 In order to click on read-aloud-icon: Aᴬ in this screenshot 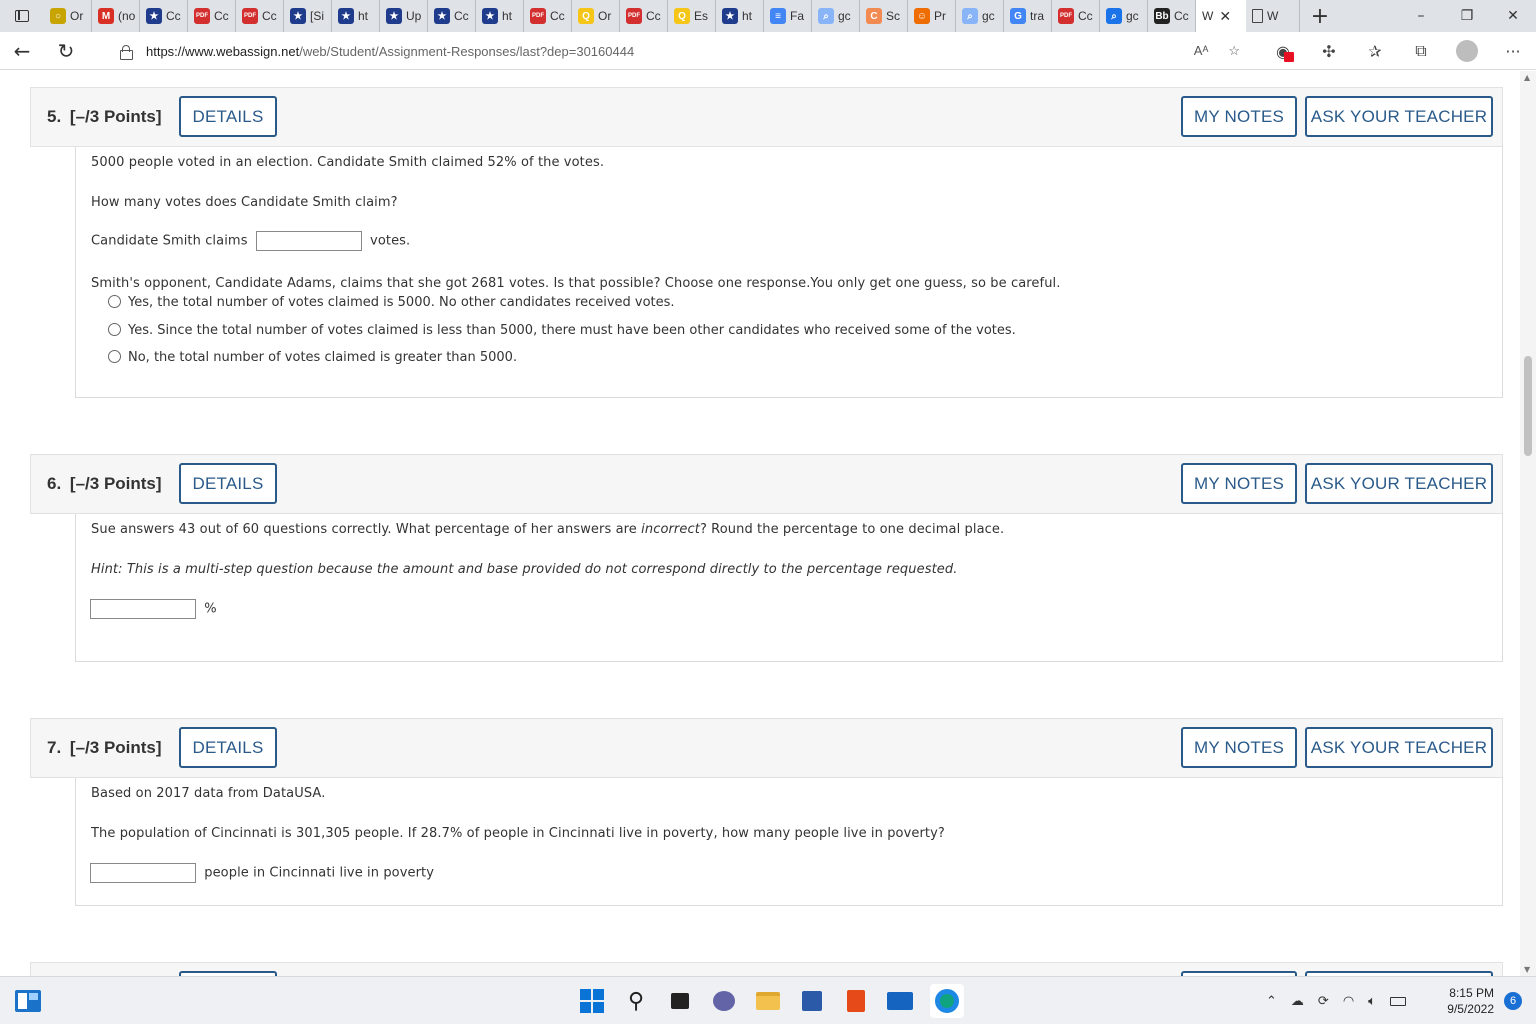, I will do `click(1201, 51)`.